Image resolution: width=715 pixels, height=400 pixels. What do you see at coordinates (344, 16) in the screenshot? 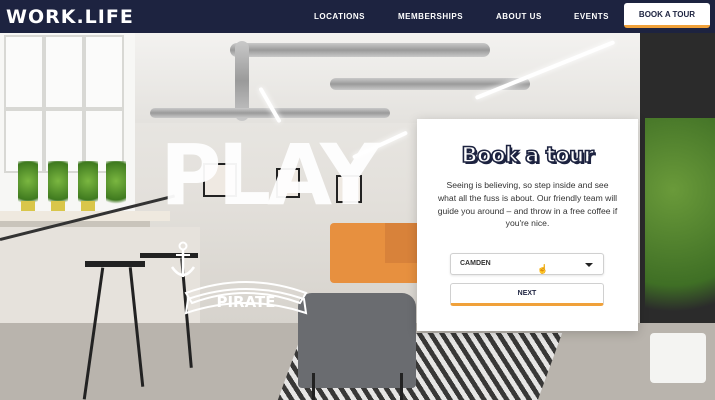
I see `nav-item-locations: LOCATIONS` at bounding box center [344, 16].